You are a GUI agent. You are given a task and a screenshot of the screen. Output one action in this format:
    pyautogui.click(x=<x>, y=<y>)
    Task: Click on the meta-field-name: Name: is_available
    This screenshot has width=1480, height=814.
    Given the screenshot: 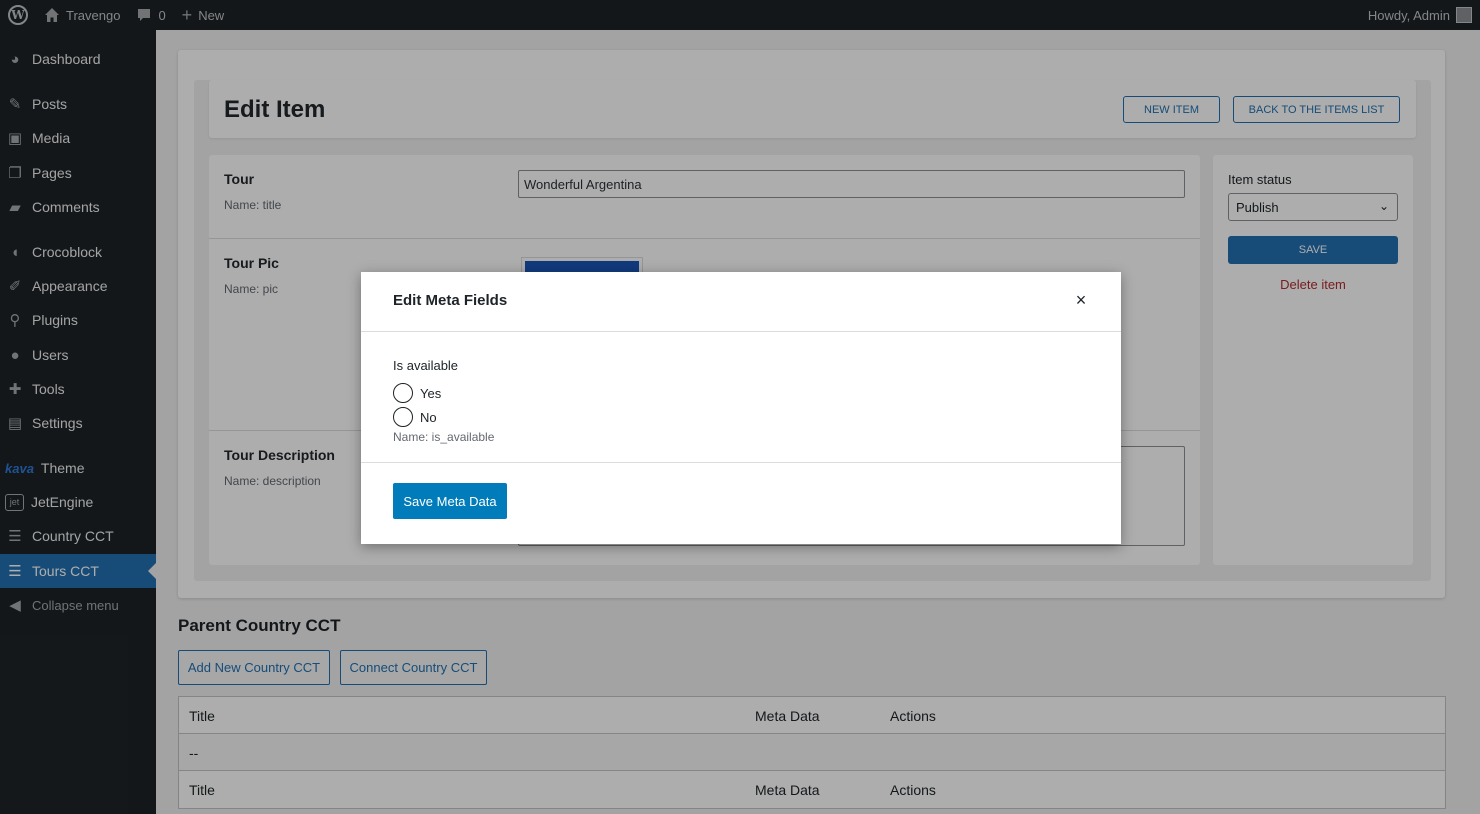 What is the action you would take?
    pyautogui.click(x=444, y=437)
    